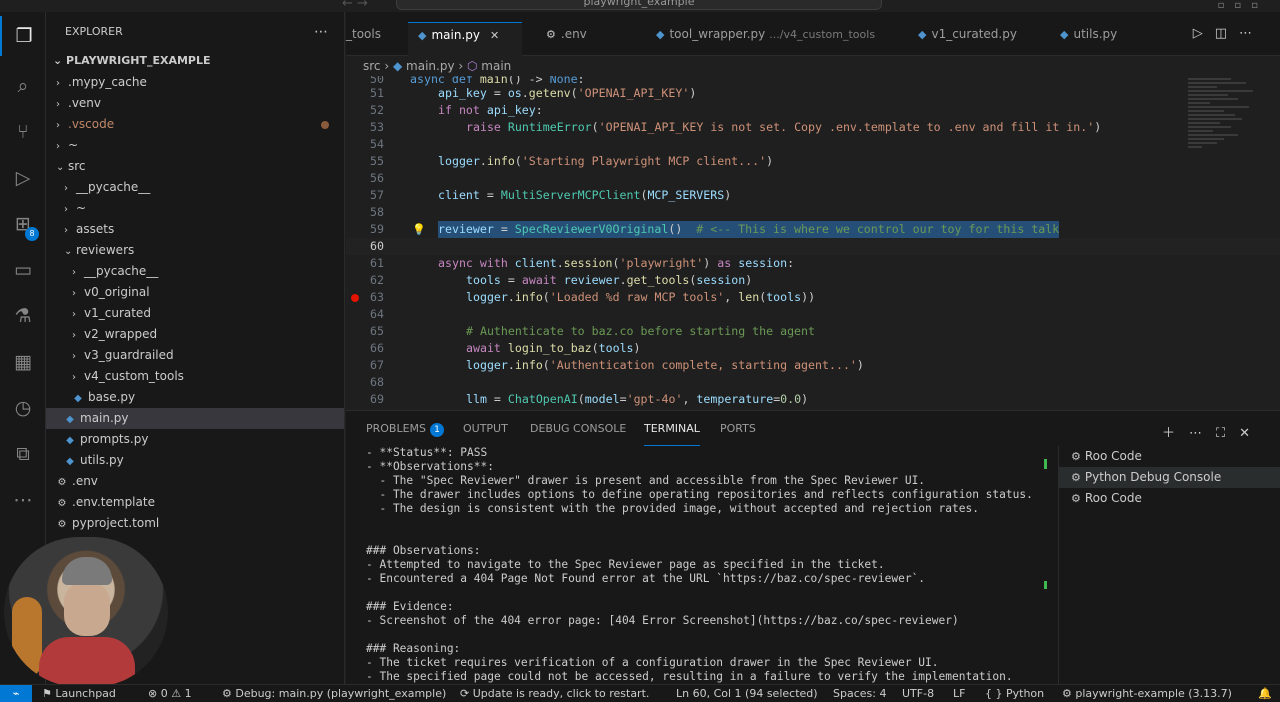  What do you see at coordinates (62, 524) in the screenshot?
I see `gear-icon: ⚙` at bounding box center [62, 524].